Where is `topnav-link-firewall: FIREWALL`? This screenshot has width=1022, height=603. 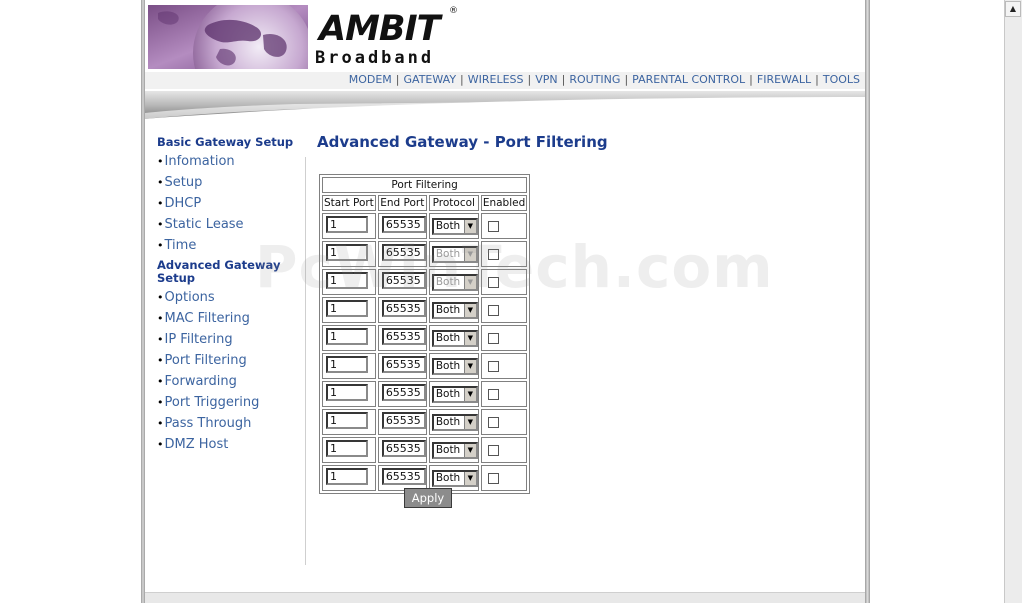
topnav-link-firewall: FIREWALL is located at coordinates (784, 79).